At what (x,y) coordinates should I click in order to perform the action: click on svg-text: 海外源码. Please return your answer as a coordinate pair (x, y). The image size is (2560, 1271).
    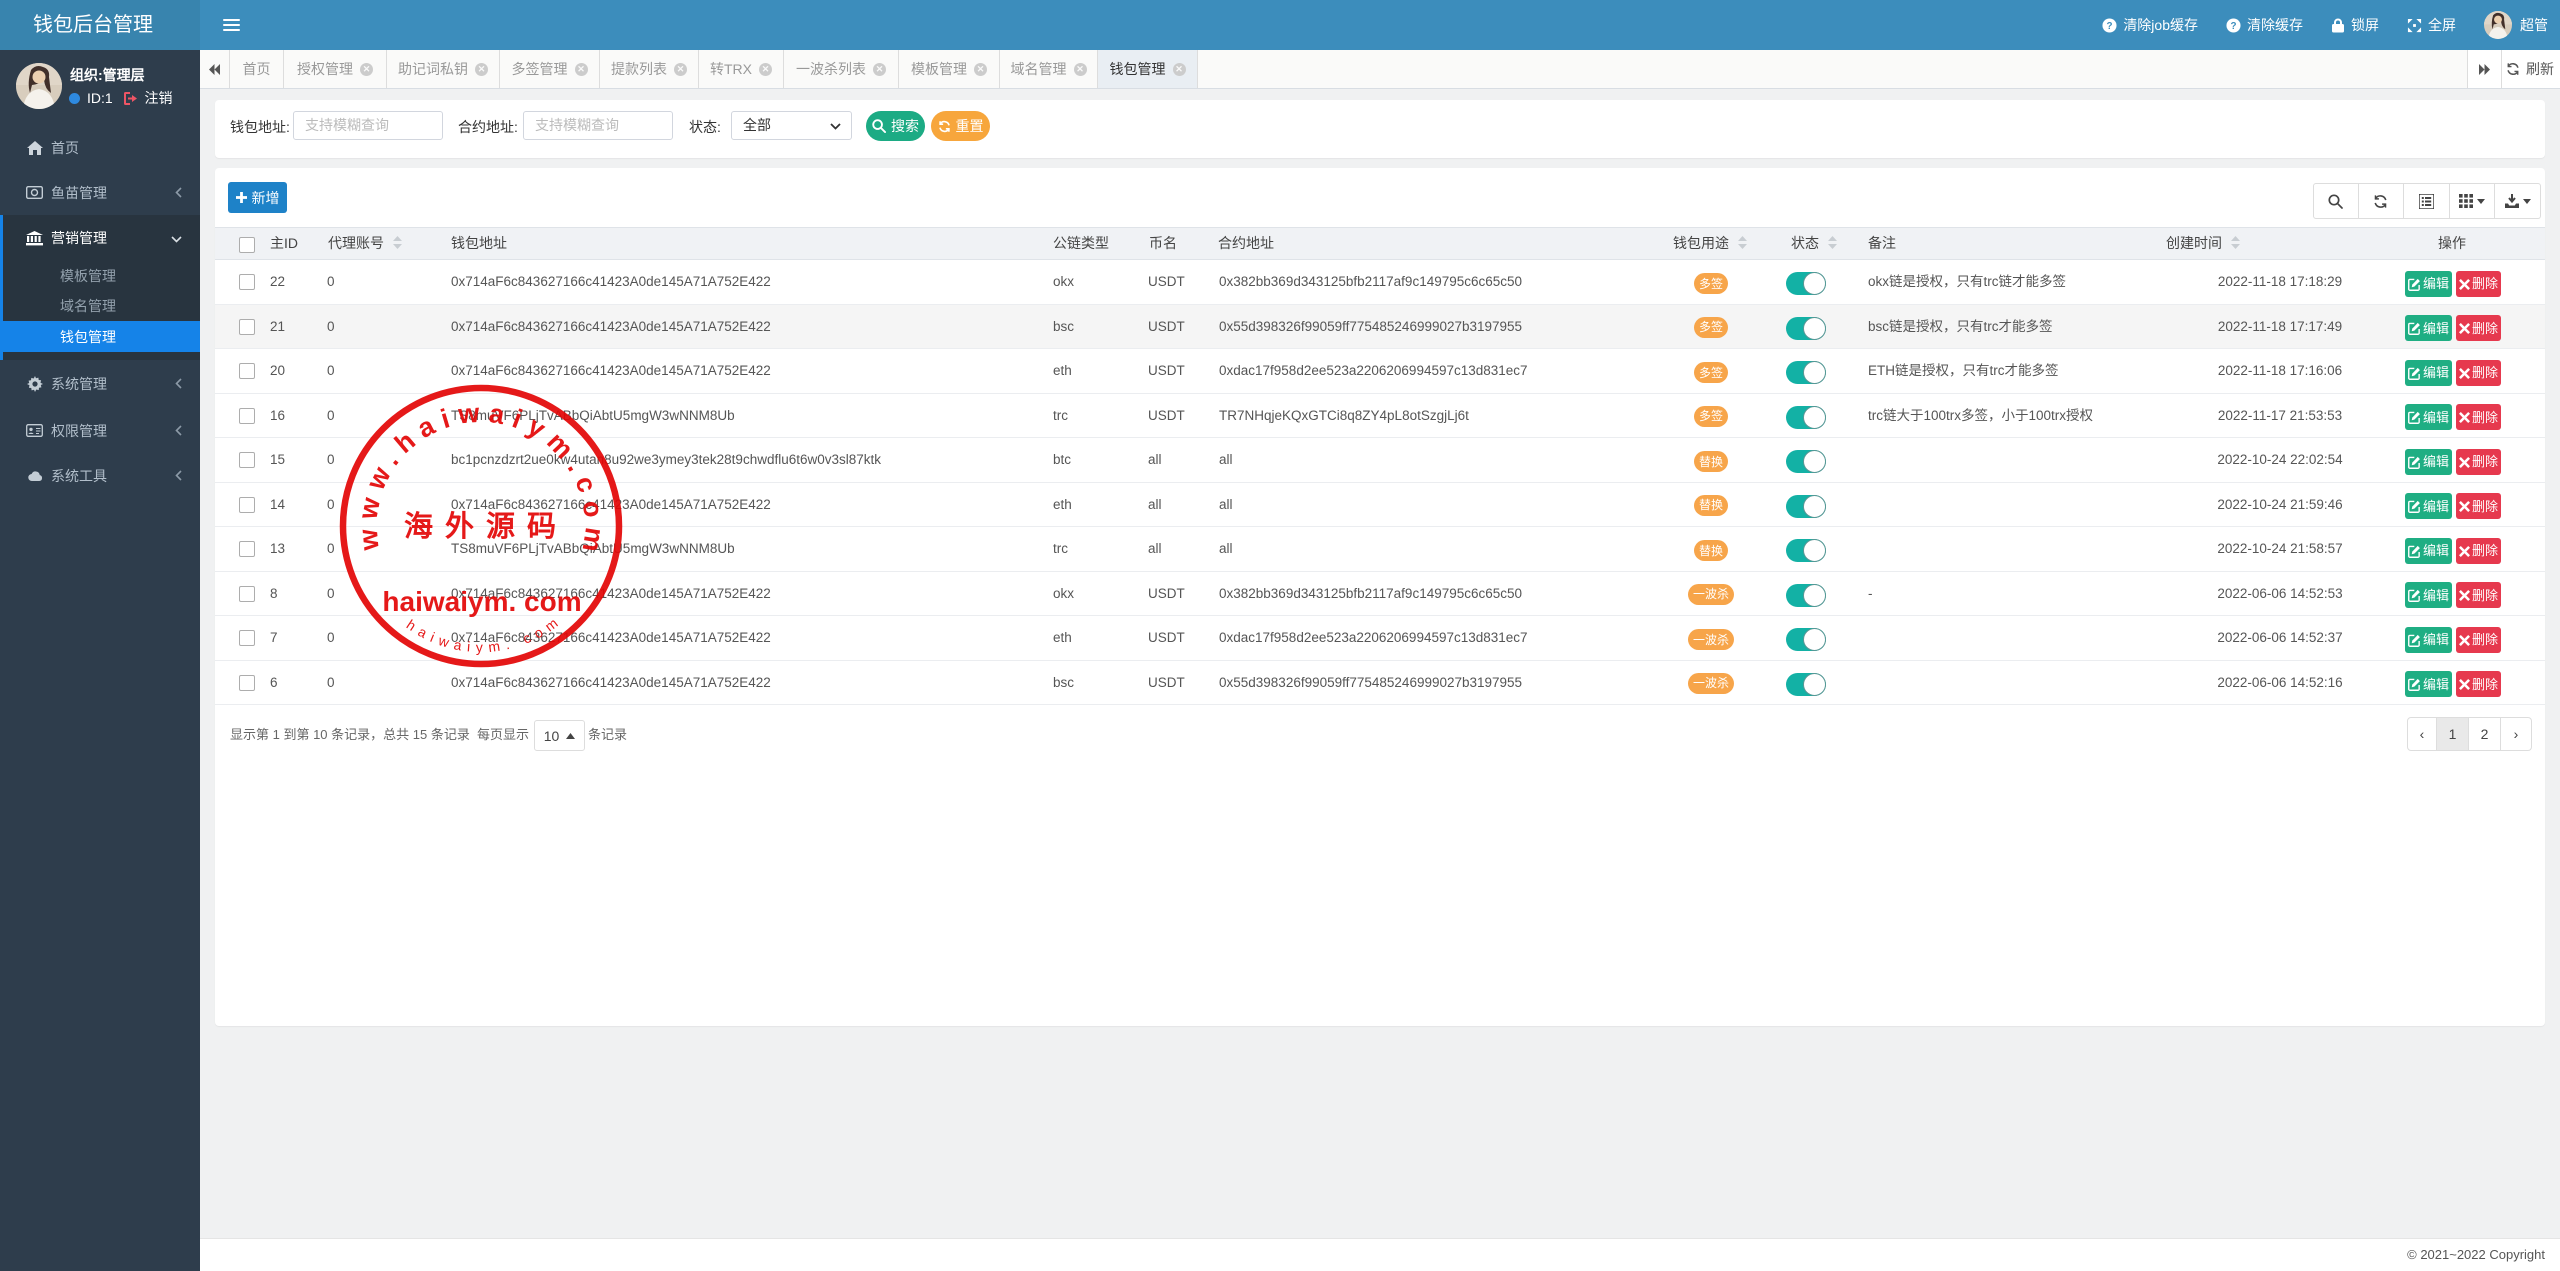
    Looking at the image, I should click on (486, 526).